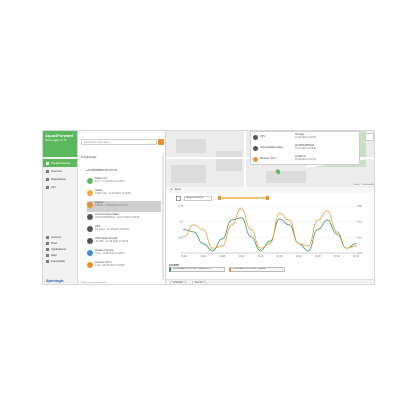 Image resolution: width=416 pixels, height=416 pixels. Describe the element at coordinates (356, 257) in the screenshot. I see `x-tick-label: 11:36` at that location.